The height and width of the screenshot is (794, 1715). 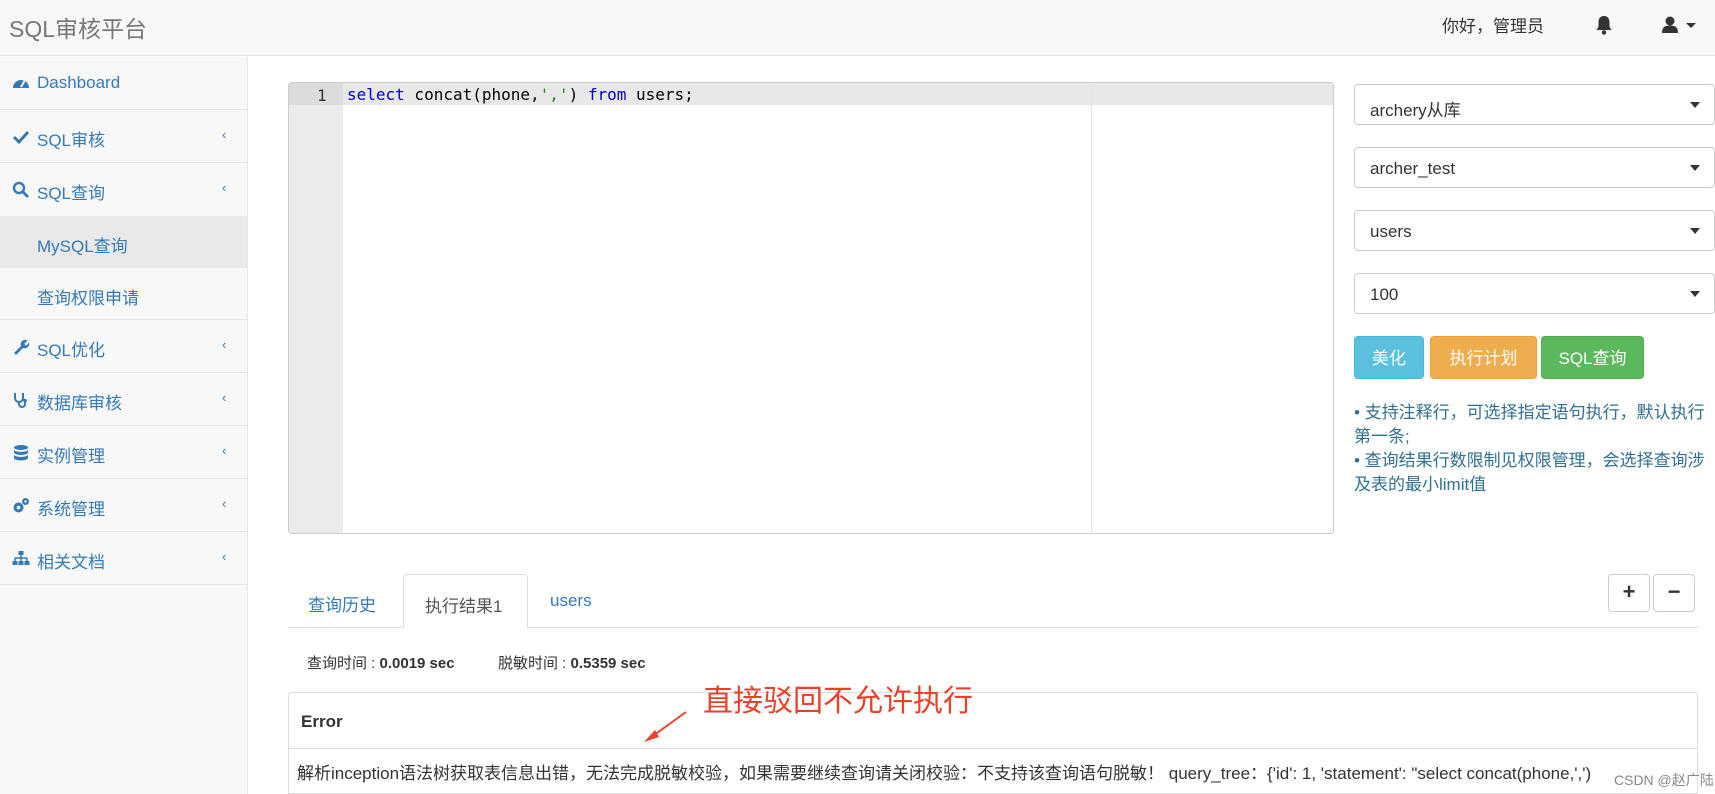 I want to click on tip-limit: • 查询结果行数限制见权限管理，会选择查询涉及表的最小limit值, so click(x=1529, y=472).